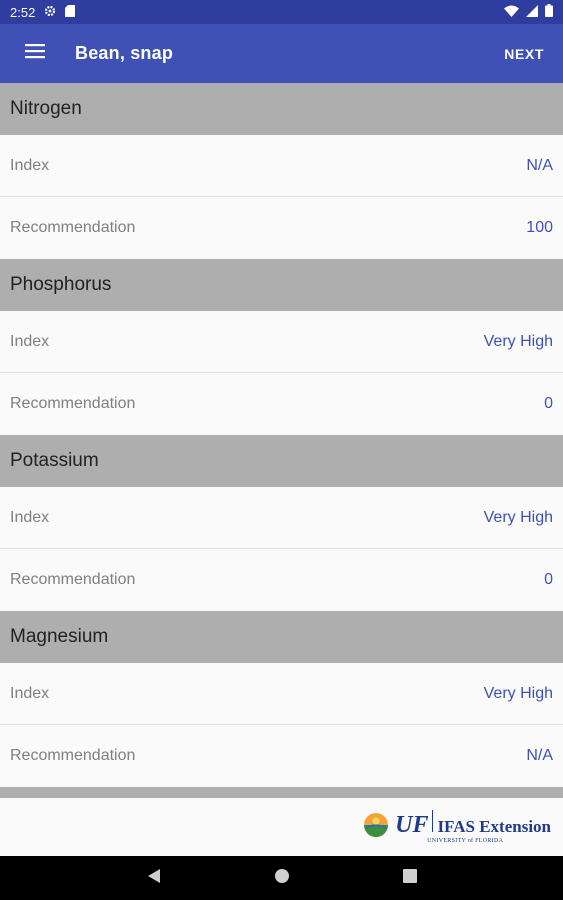 This screenshot has height=900, width=563. Describe the element at coordinates (281, 756) in the screenshot. I see `recommendation-row: Recommendation N/A` at that location.